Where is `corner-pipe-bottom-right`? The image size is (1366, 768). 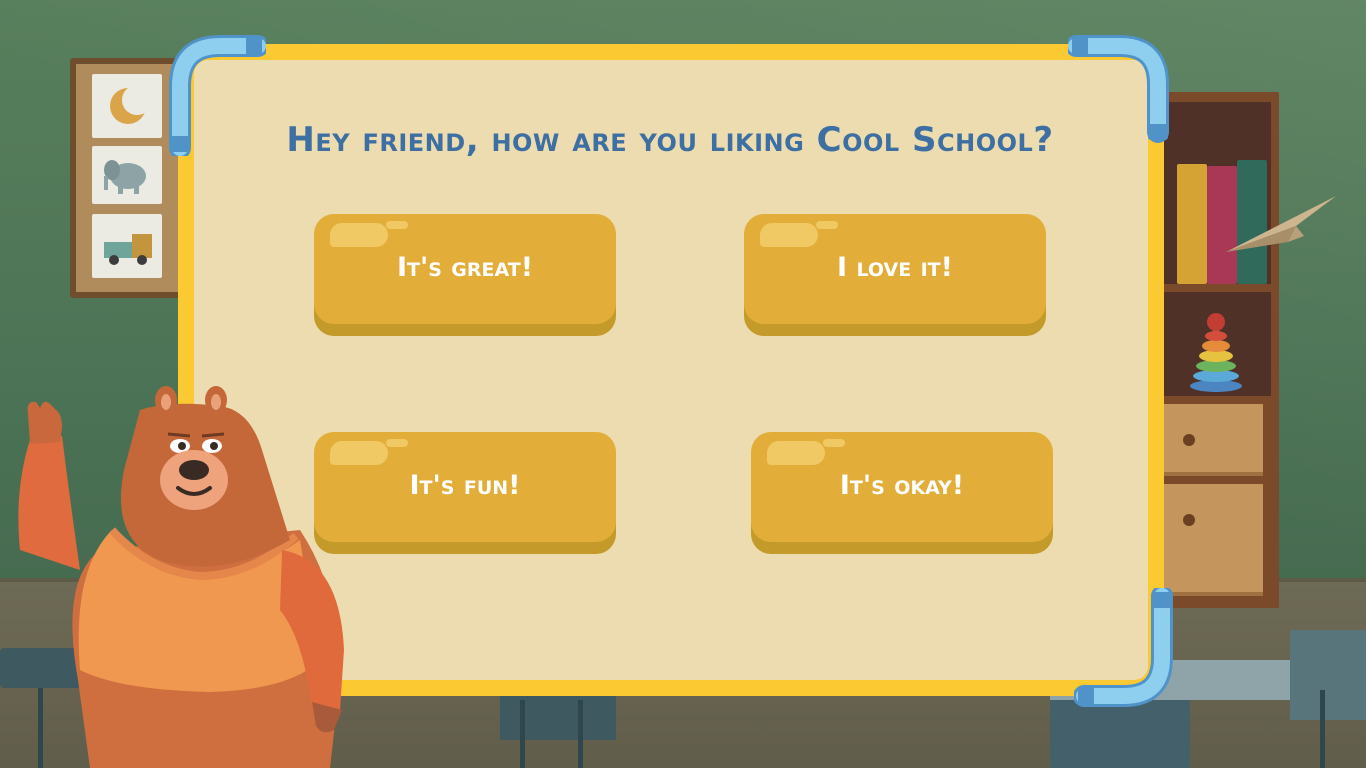
corner-pipe-bottom-right is located at coordinates (1123, 647).